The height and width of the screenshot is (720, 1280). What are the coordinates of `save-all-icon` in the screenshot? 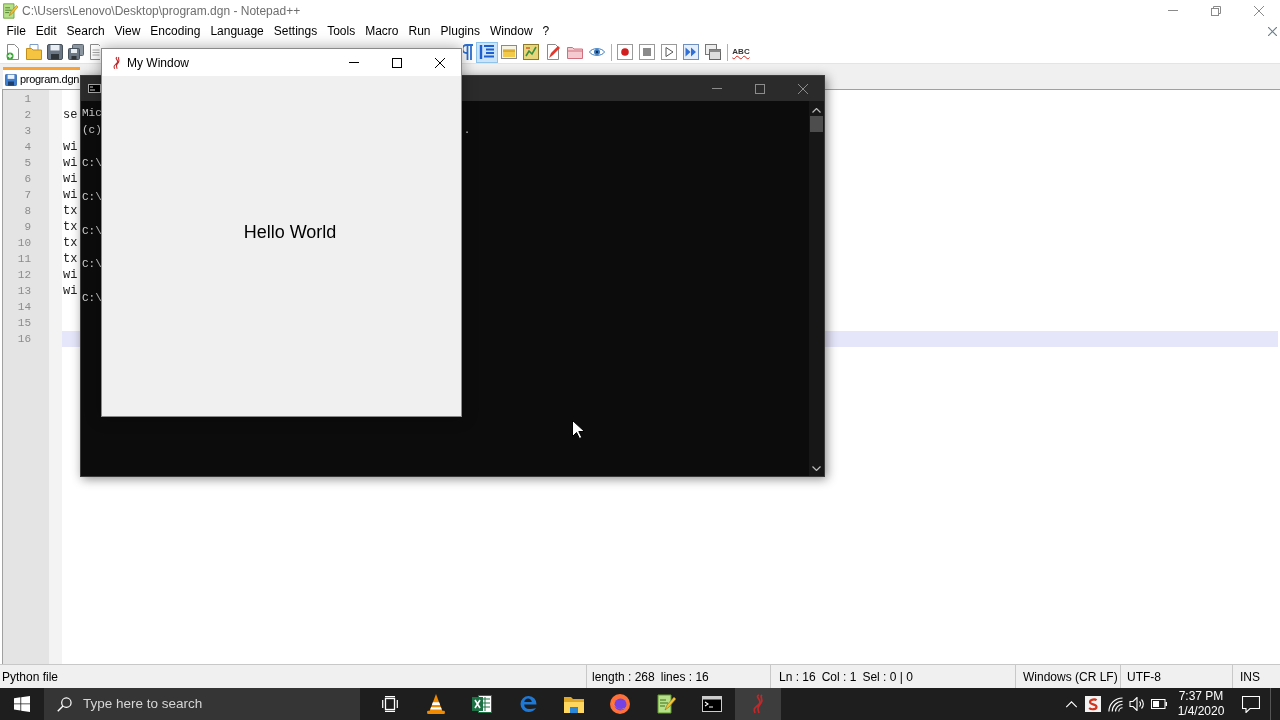 It's located at (75, 52).